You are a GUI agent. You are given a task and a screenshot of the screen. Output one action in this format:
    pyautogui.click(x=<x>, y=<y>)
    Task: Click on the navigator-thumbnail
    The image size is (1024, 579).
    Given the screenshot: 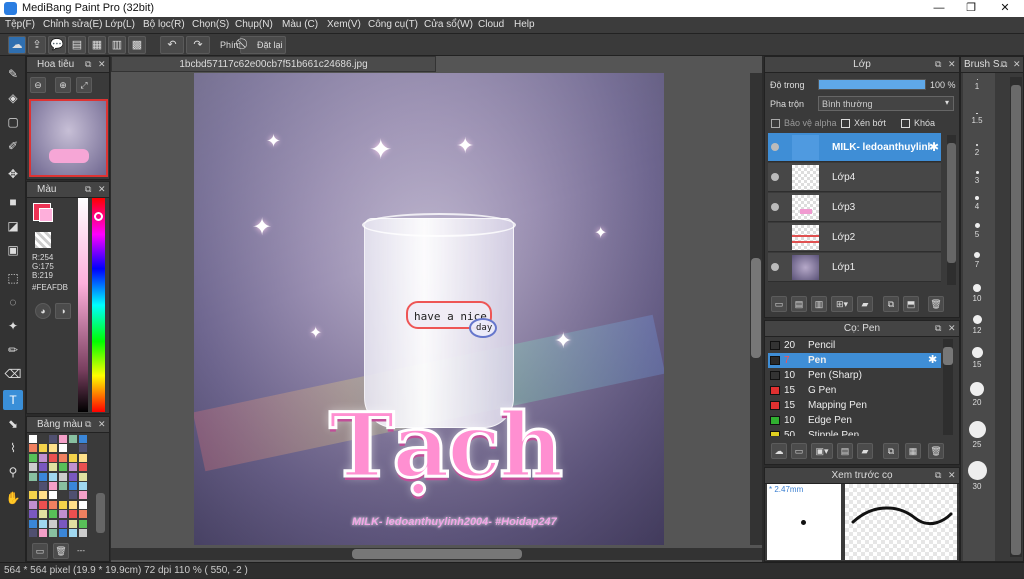 What is the action you would take?
    pyautogui.click(x=68, y=138)
    